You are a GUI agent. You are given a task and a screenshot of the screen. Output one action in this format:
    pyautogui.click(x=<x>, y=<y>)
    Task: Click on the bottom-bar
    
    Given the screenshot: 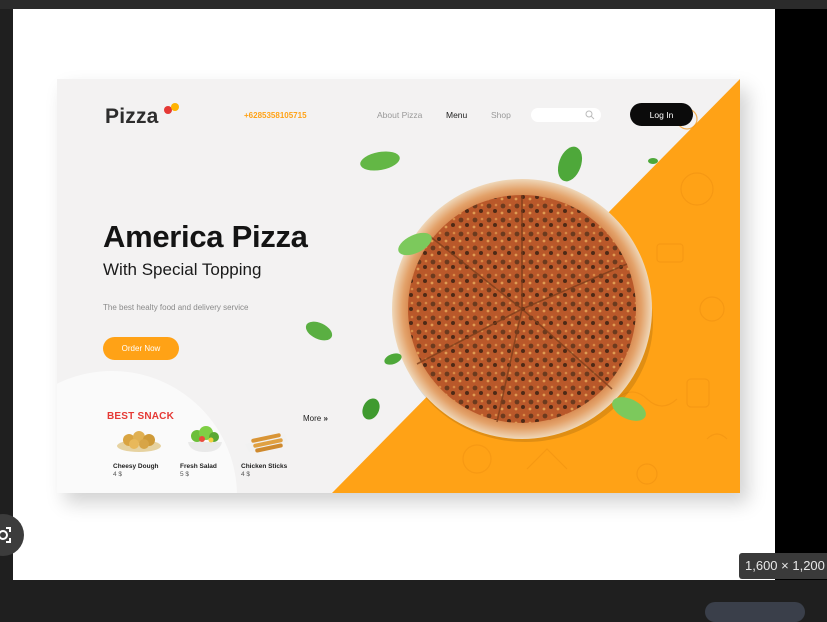 What is the action you would take?
    pyautogui.click(x=413, y=595)
    